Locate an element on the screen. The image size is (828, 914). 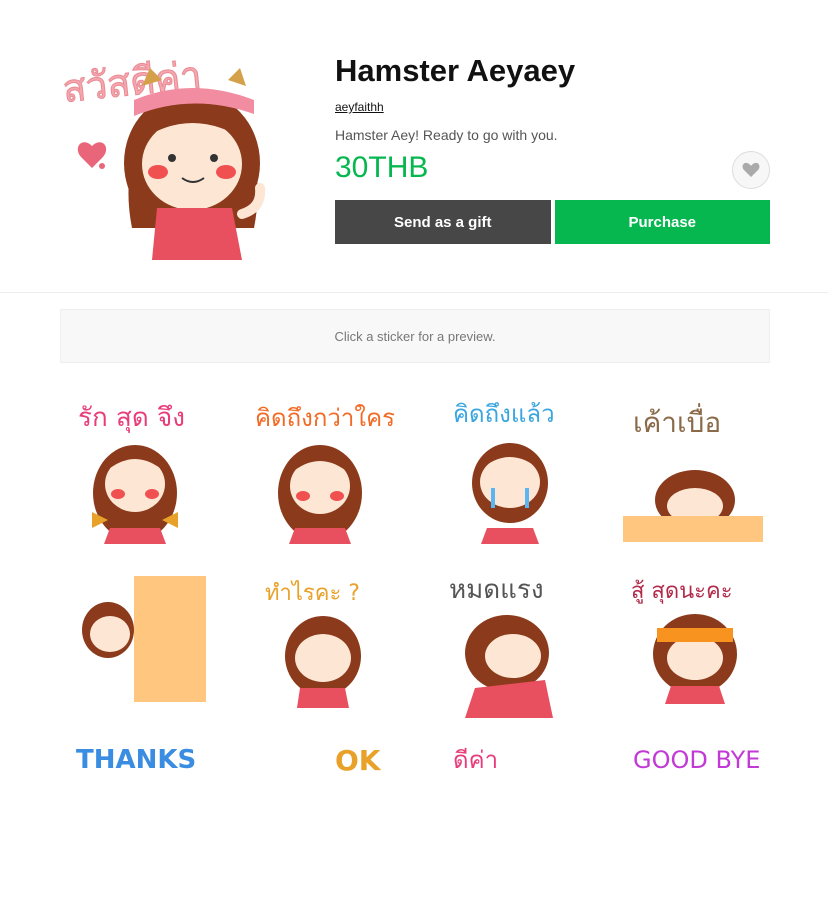
preview-area: Click a sticker for a preview. is located at coordinates (415, 336).